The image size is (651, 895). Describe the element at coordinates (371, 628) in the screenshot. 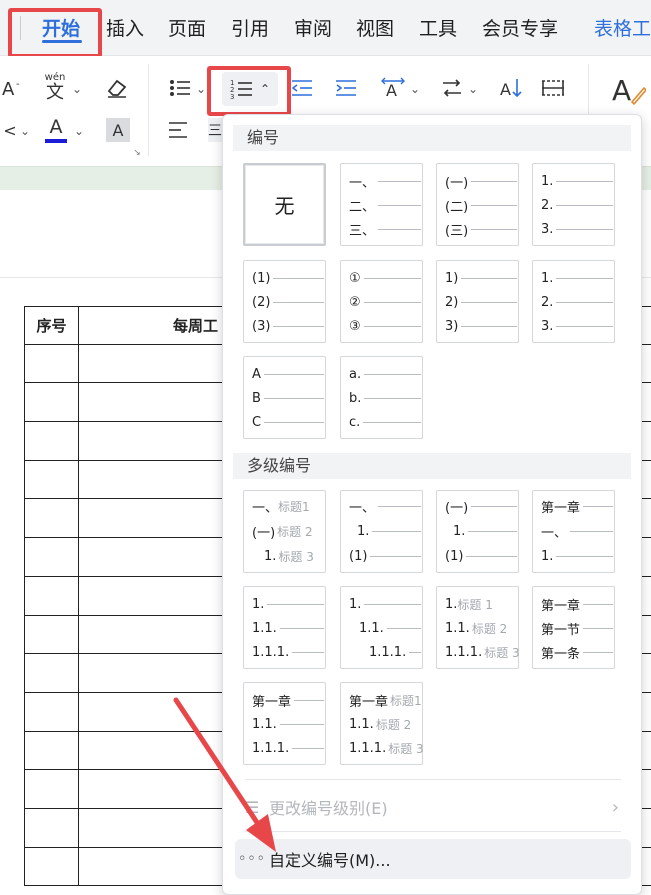

I see `option-row-label: 1.1.` at that location.